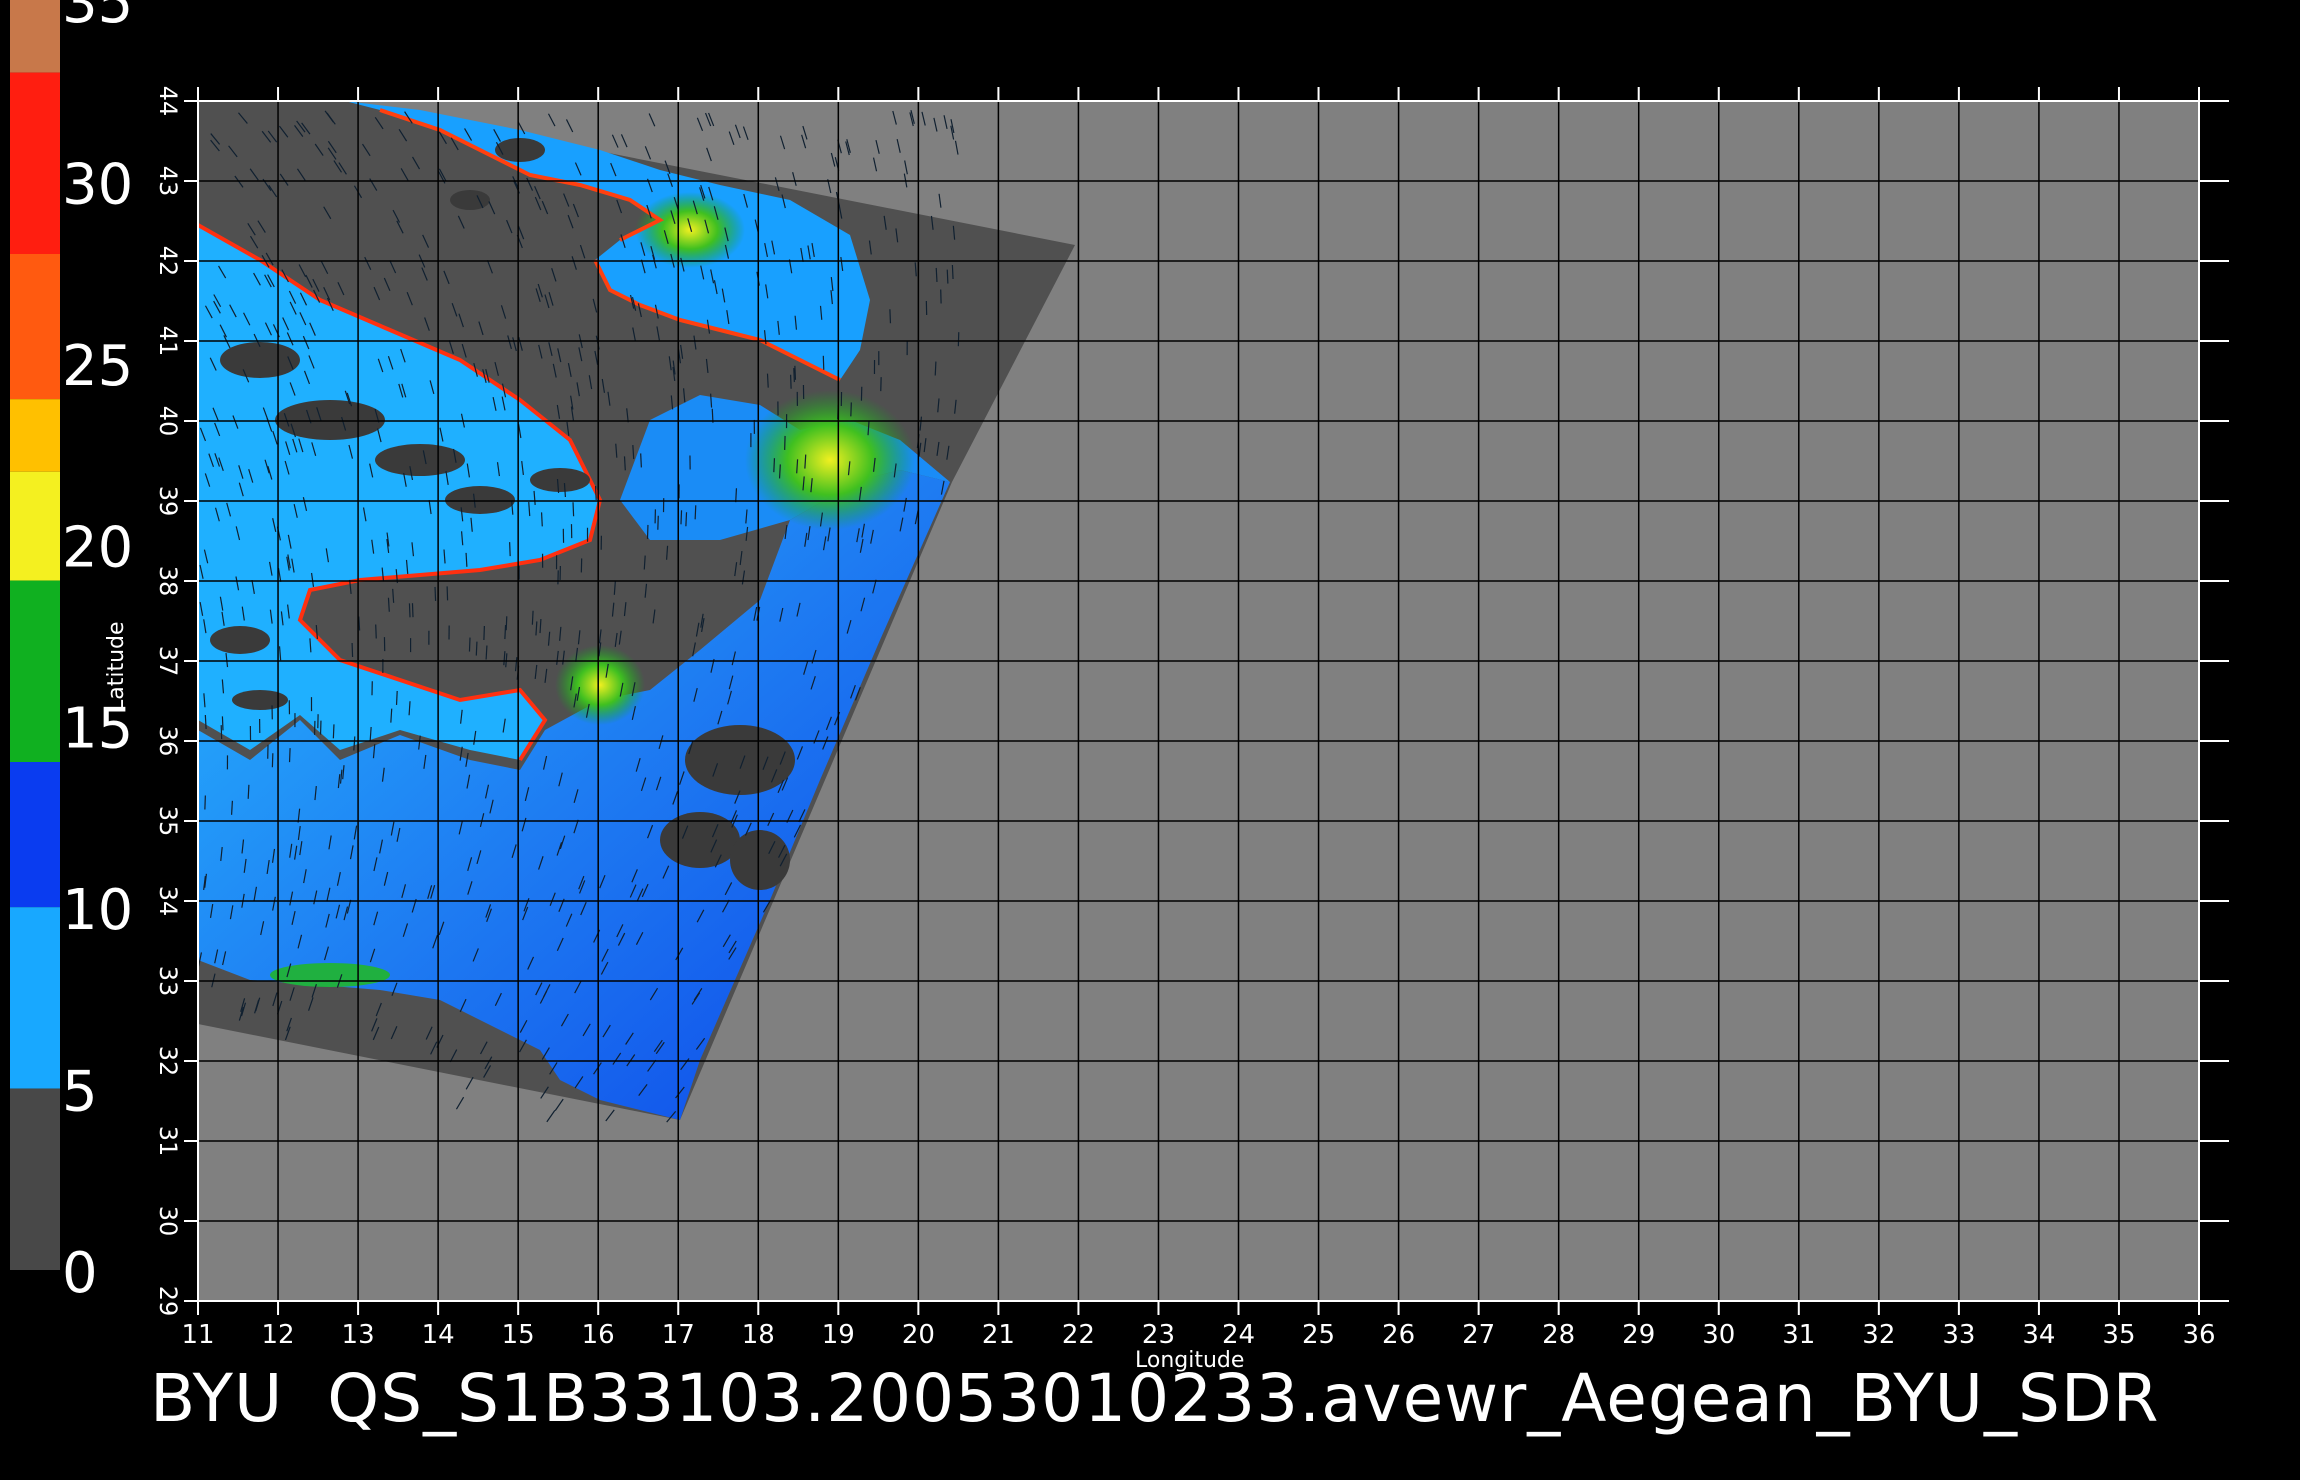 This screenshot has width=2300, height=1480. What do you see at coordinates (197, 1335) in the screenshot?
I see `x-tick-label: 11` at bounding box center [197, 1335].